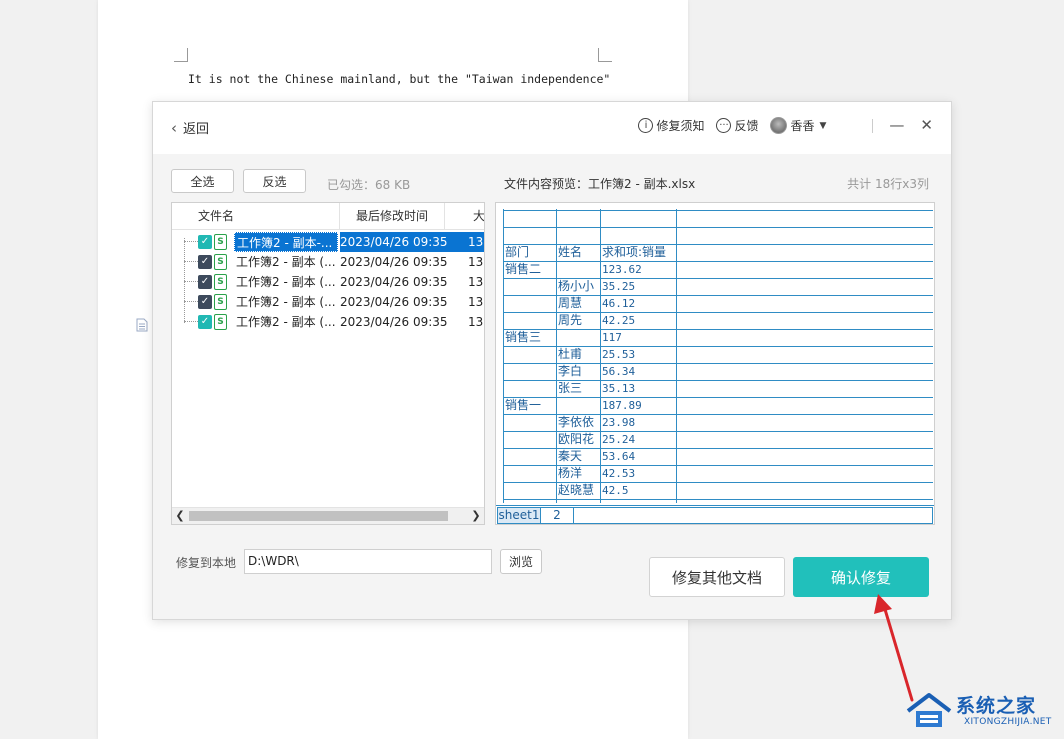 This screenshot has height=739, width=1064. What do you see at coordinates (392, 216) in the screenshot?
I see `column-header-modified: 最后修改时间` at bounding box center [392, 216].